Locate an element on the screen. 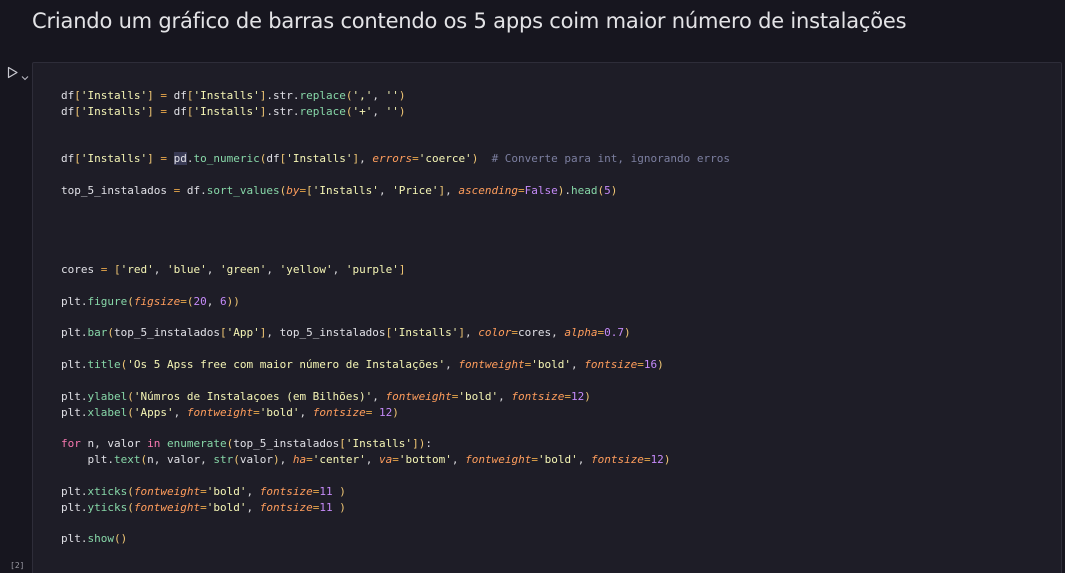 This screenshot has width=1065, height=573. chevron-down-icon is located at coordinates (25, 78).